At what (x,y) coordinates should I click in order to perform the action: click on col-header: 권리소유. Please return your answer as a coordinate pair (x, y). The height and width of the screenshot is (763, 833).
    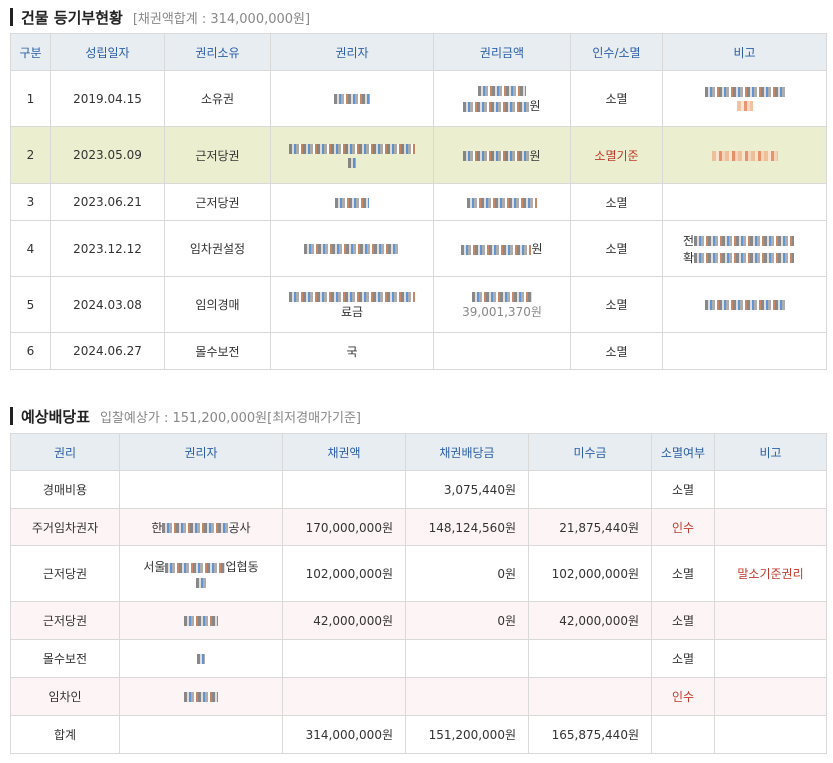
    Looking at the image, I should click on (217, 52).